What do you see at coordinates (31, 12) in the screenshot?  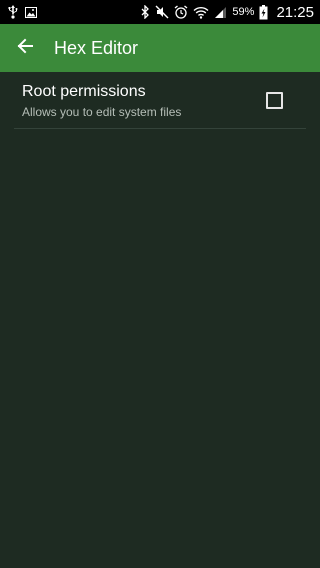 I see `image-icon` at bounding box center [31, 12].